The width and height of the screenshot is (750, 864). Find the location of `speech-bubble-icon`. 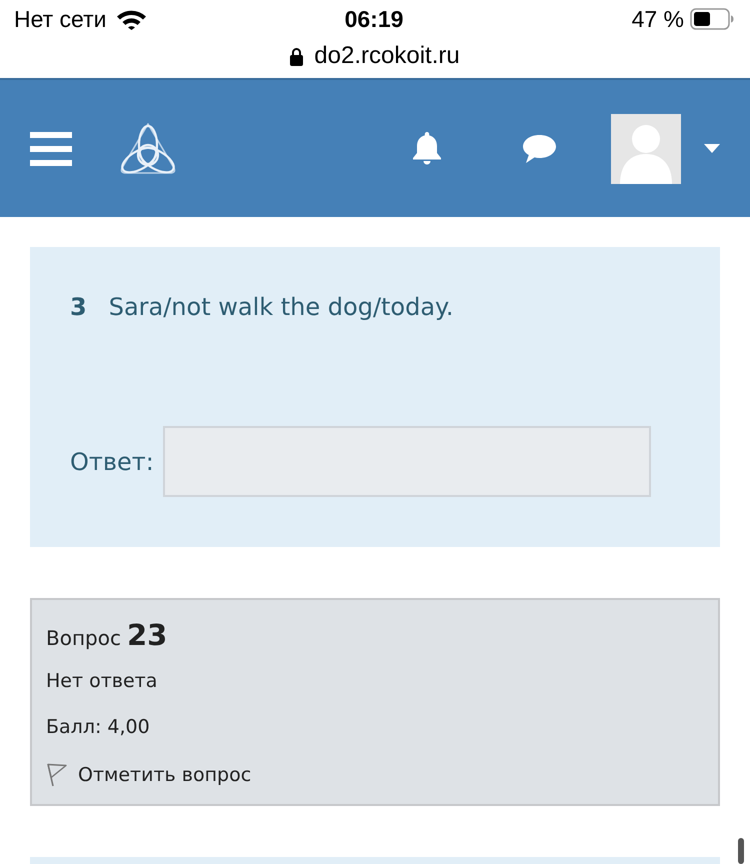

speech-bubble-icon is located at coordinates (539, 149).